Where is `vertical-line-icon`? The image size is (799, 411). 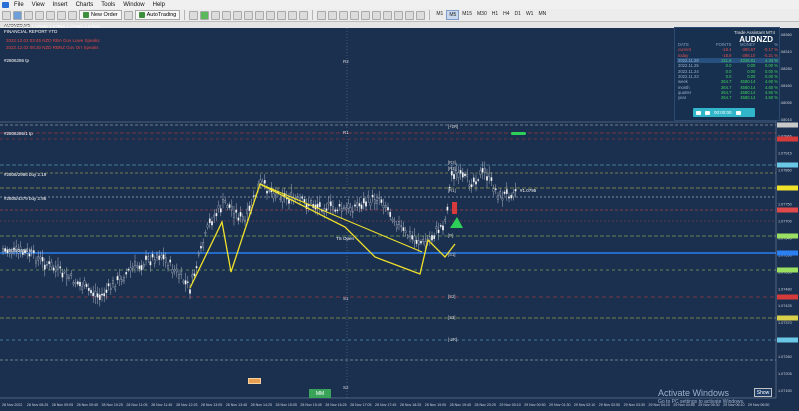
vertical-line-icon is located at coordinates (344, 15).